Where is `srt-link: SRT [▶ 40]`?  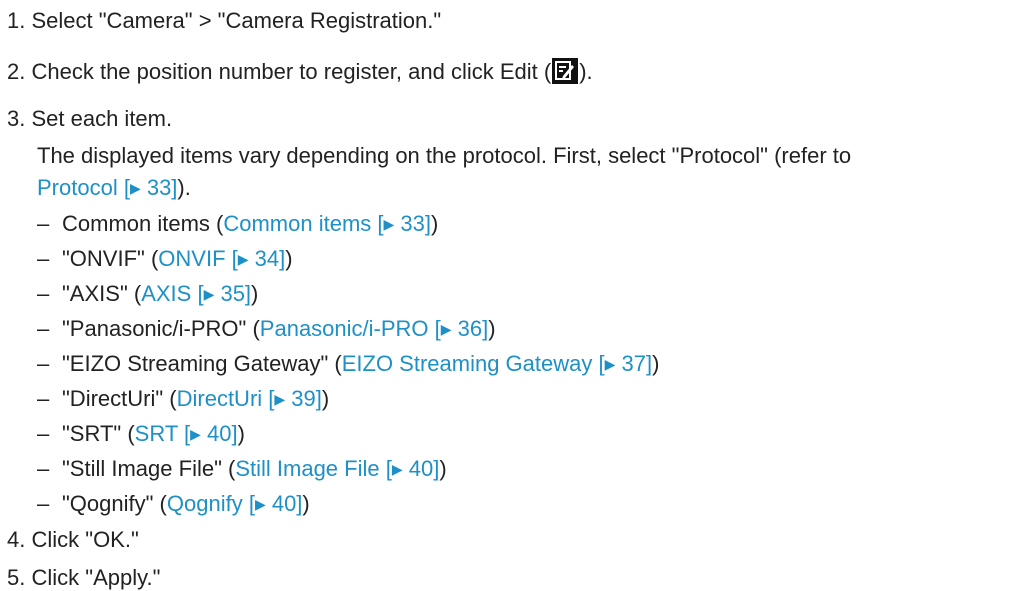
srt-link: SRT [▶ 40] is located at coordinates (186, 433).